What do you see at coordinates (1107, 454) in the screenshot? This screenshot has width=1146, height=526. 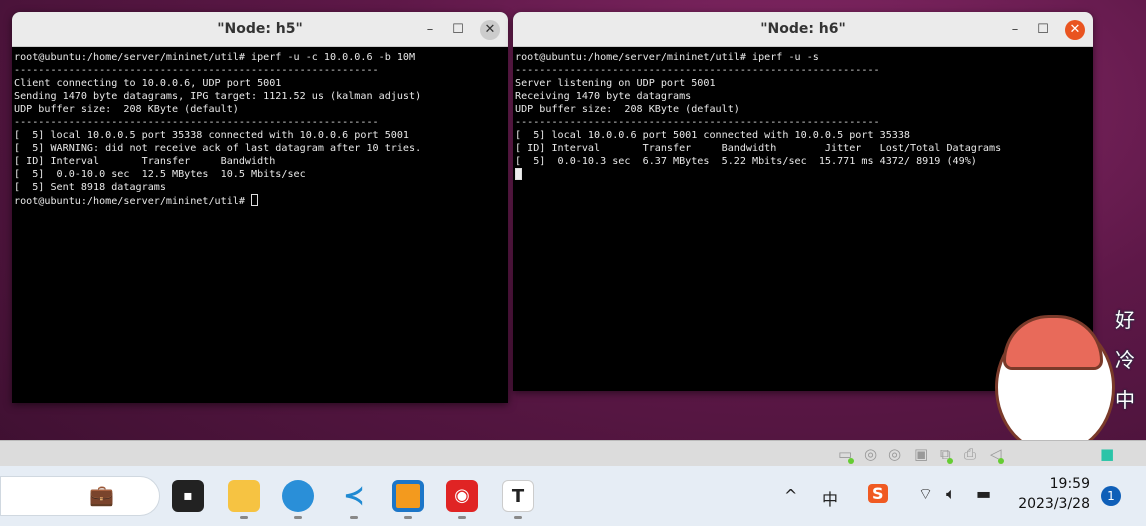 I see `note-icon: ■` at bounding box center [1107, 454].